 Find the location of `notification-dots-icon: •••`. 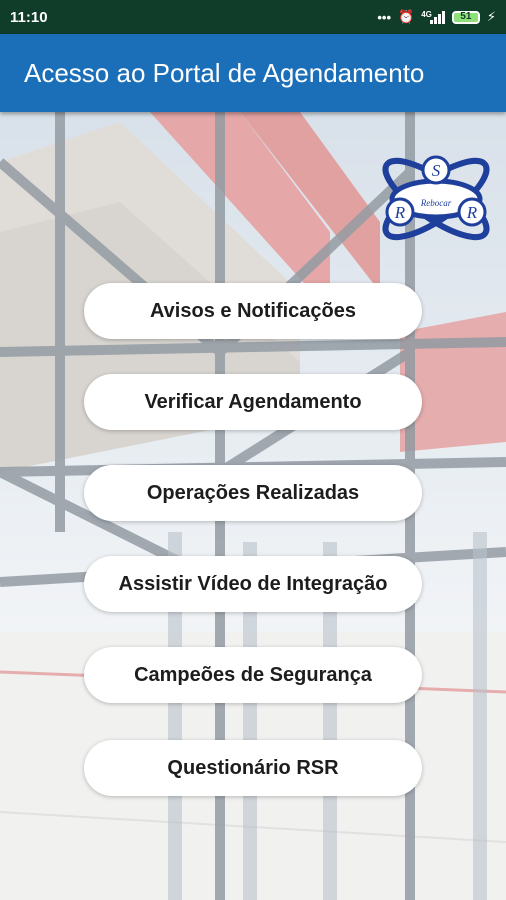

notification-dots-icon: ••• is located at coordinates (384, 17).